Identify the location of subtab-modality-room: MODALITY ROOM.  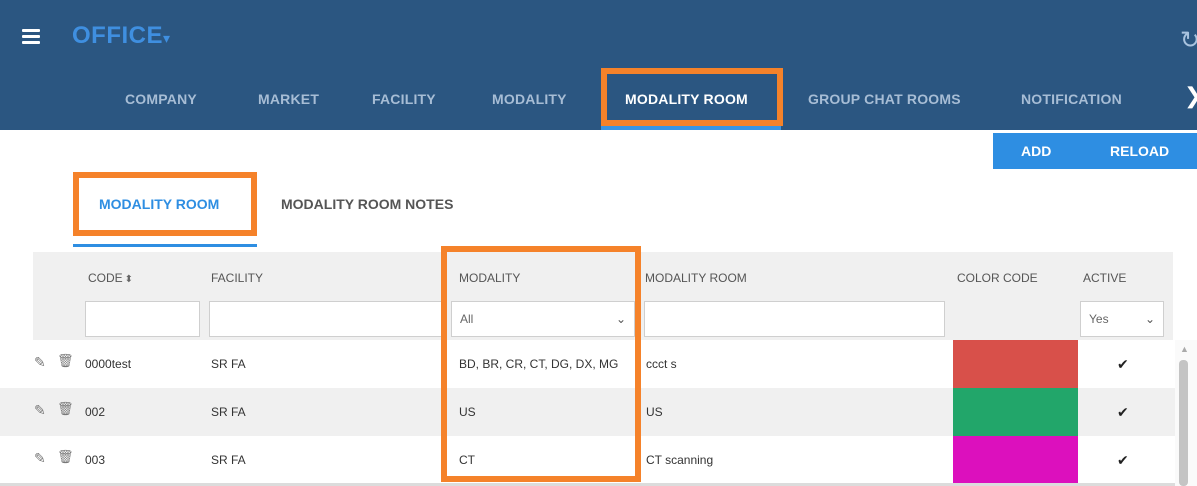
(159, 204).